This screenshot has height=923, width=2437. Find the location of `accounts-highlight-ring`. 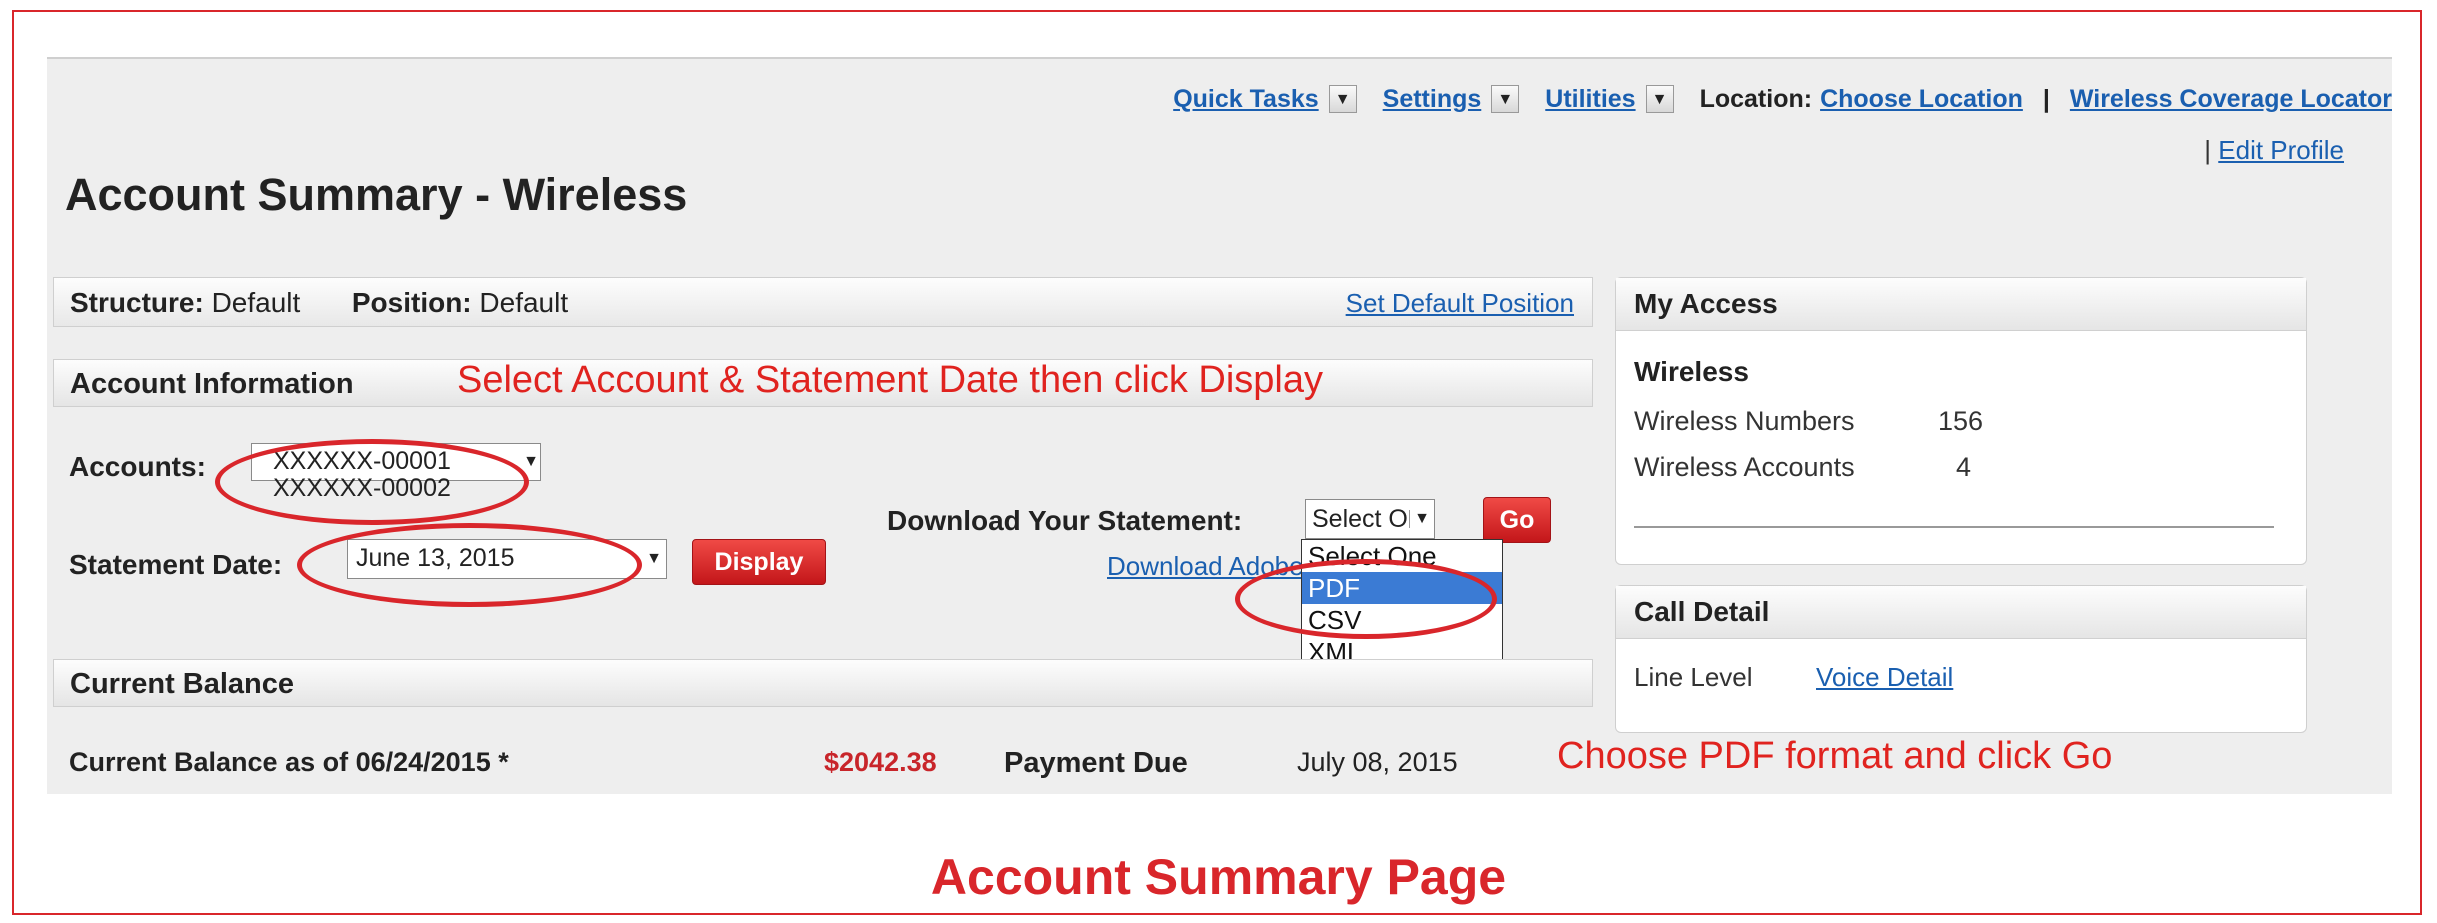

accounts-highlight-ring is located at coordinates (372, 482).